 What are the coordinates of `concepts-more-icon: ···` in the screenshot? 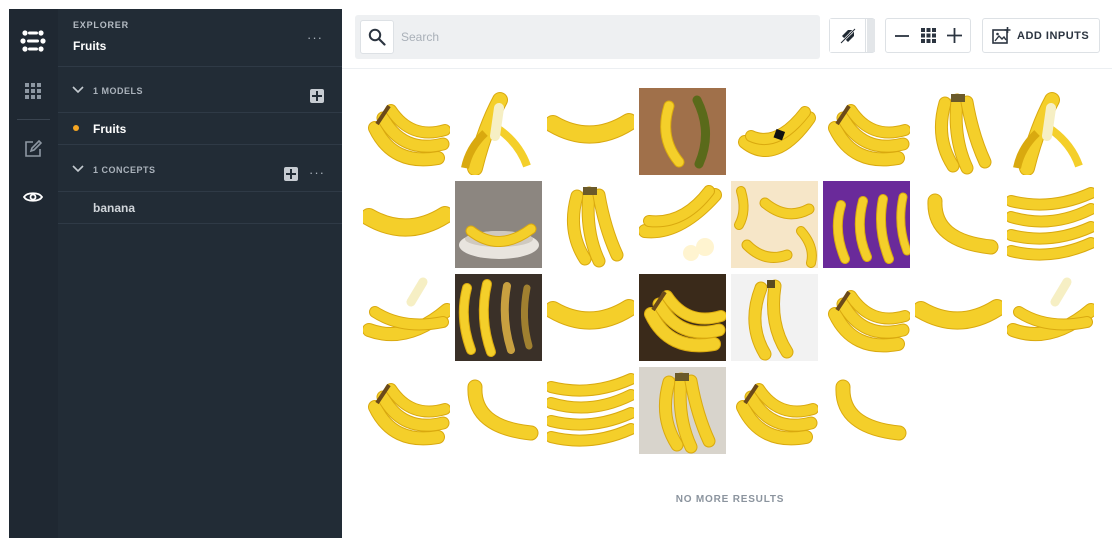 It's located at (317, 172).